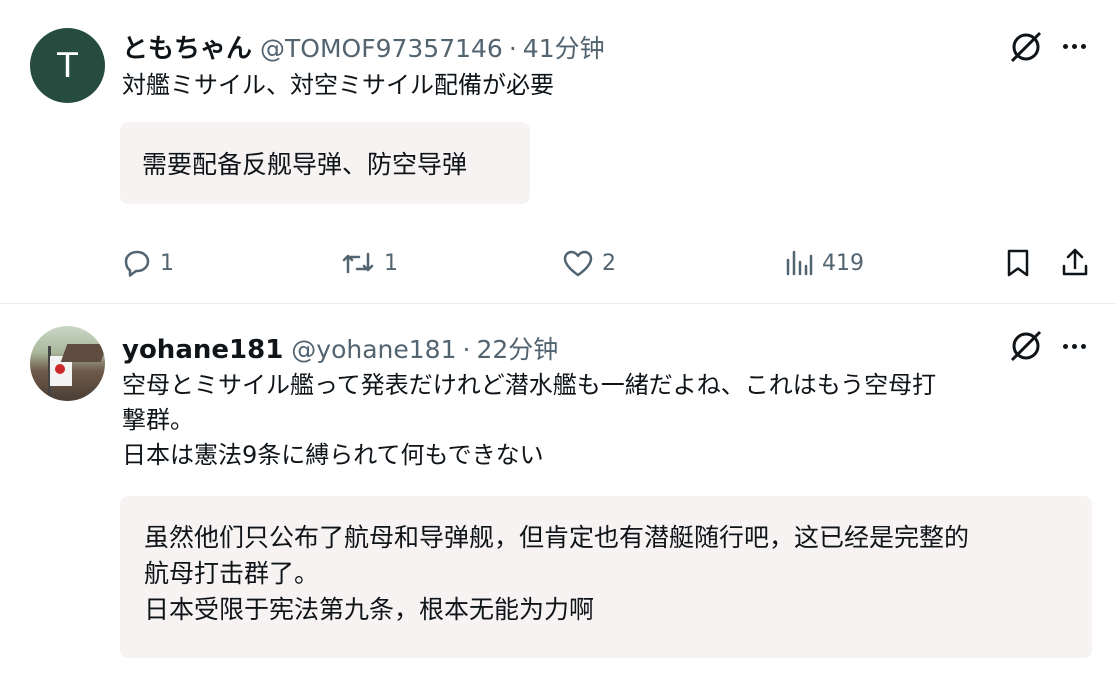 The width and height of the screenshot is (1115, 697). Describe the element at coordinates (373, 349) in the screenshot. I see `user-handle: @yohane181` at that location.